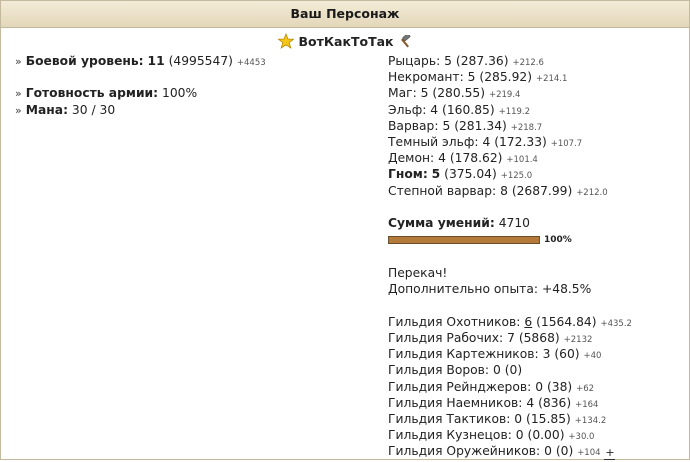 The height and width of the screenshot is (462, 690). What do you see at coordinates (413, 125) in the screenshot?
I see `faction-name: Варвар:` at bounding box center [413, 125].